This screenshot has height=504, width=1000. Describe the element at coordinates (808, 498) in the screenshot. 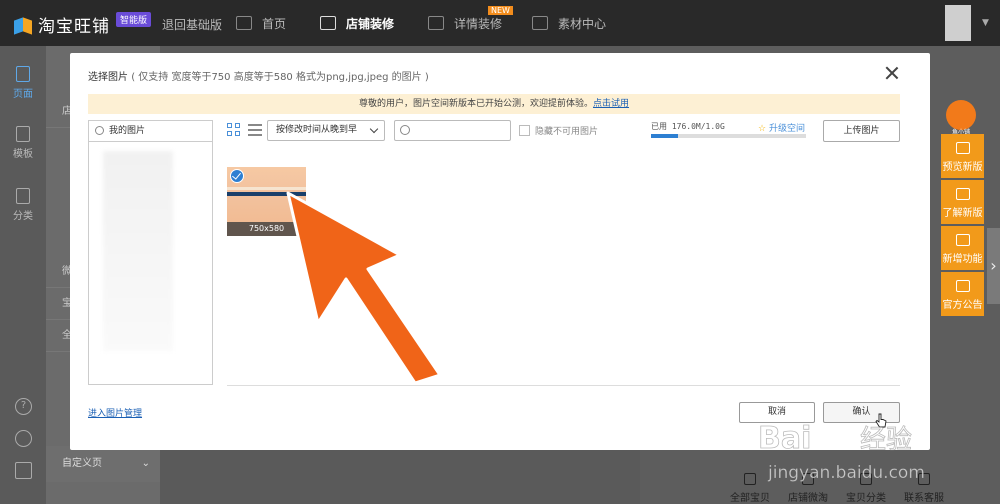

I see `bottom-nav-label: 店铺微淘` at that location.